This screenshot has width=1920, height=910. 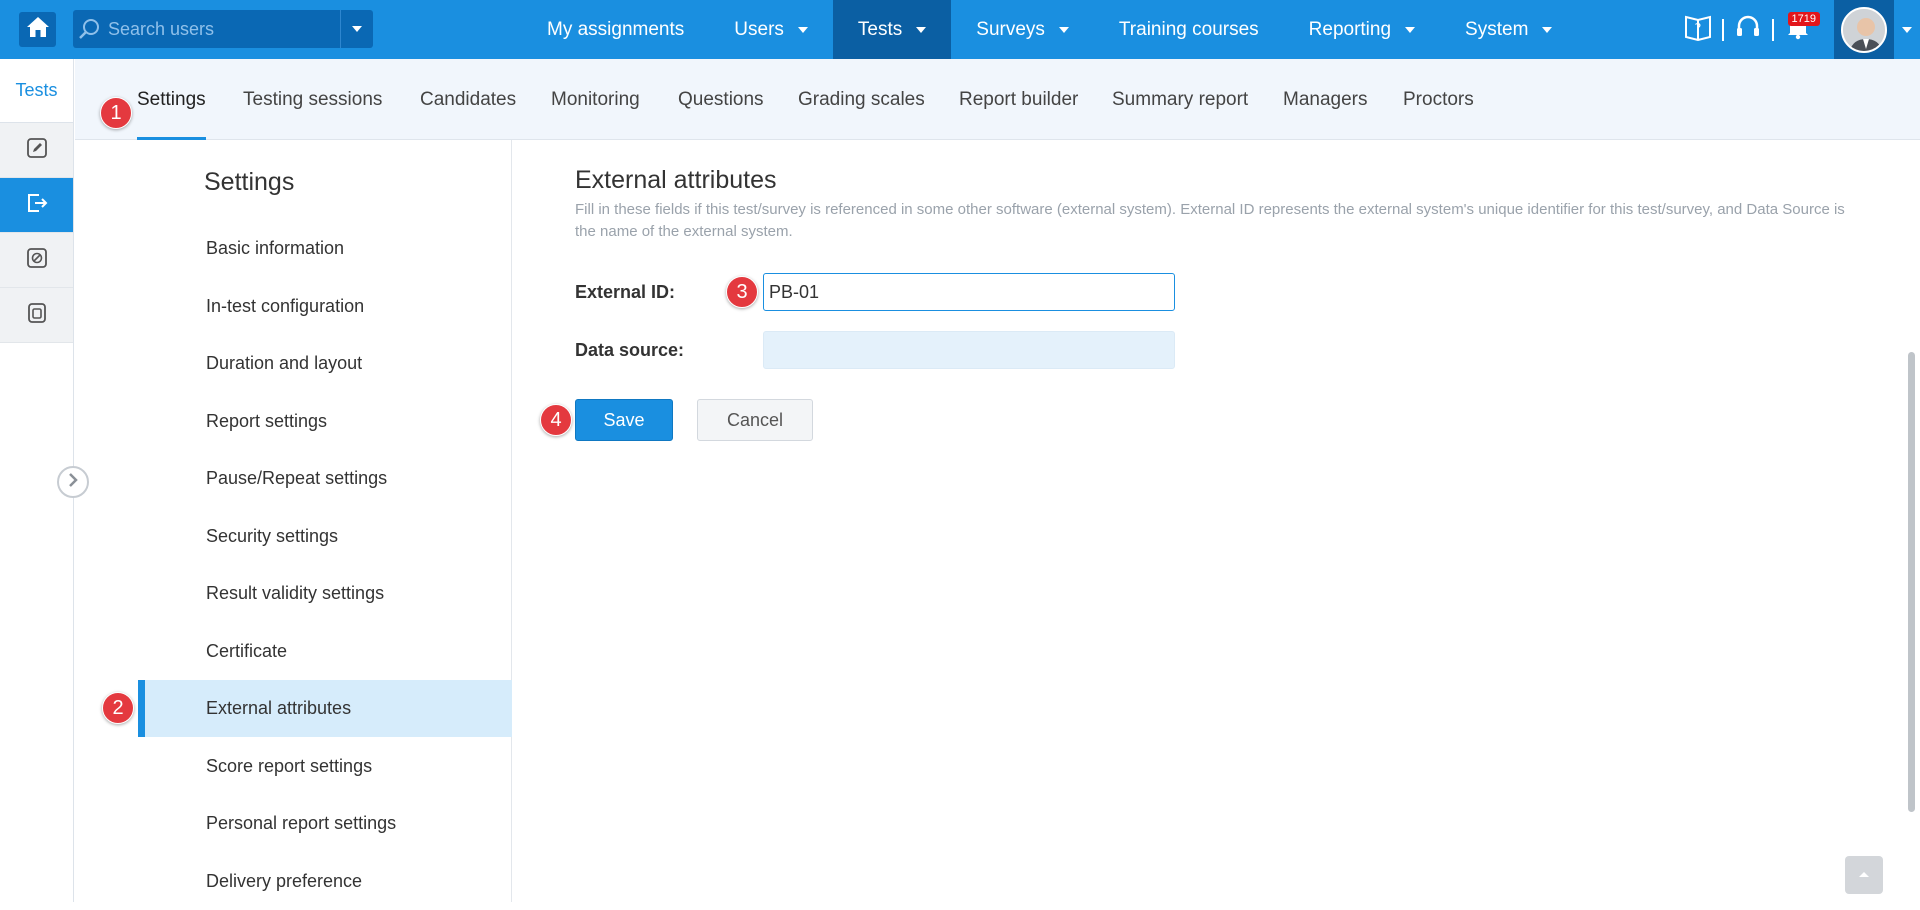 I want to click on tab-label: Candidates, so click(x=468, y=99).